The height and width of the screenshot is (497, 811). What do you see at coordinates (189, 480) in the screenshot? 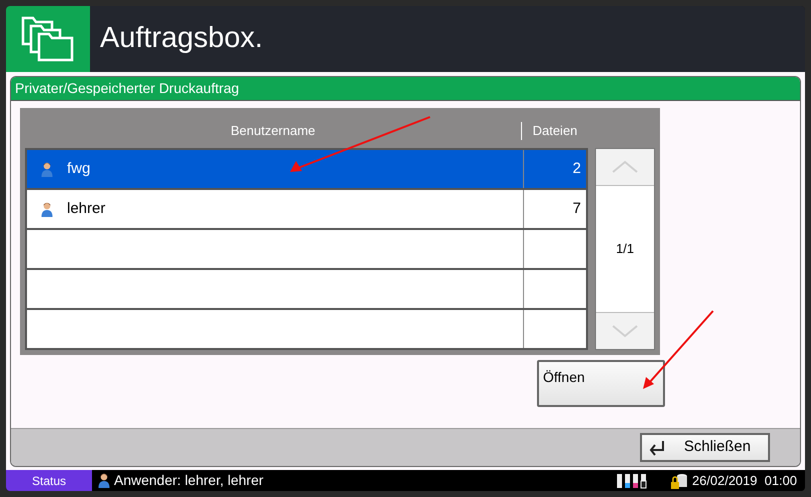
I see `user-status: Anwender: lehrer, lehrer` at bounding box center [189, 480].